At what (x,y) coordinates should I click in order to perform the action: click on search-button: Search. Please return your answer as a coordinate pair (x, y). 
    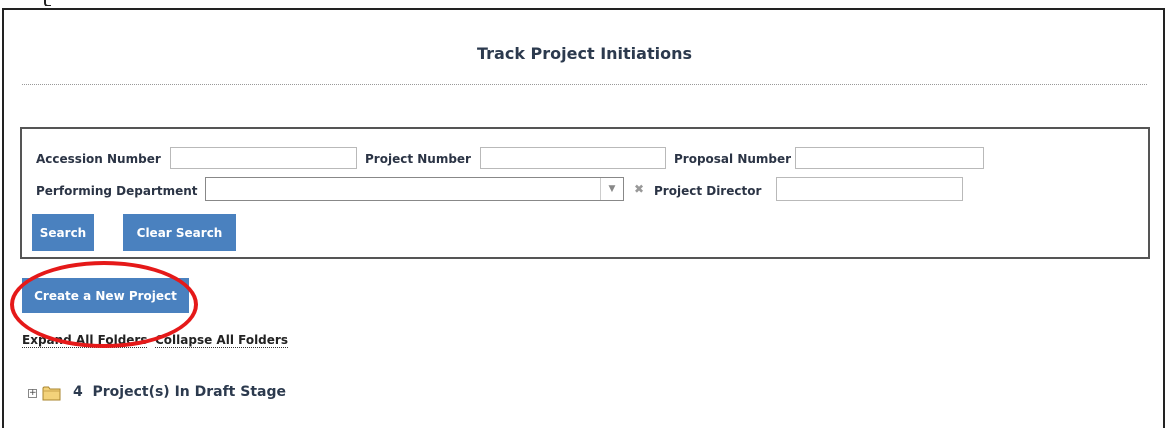
    Looking at the image, I should click on (63, 232).